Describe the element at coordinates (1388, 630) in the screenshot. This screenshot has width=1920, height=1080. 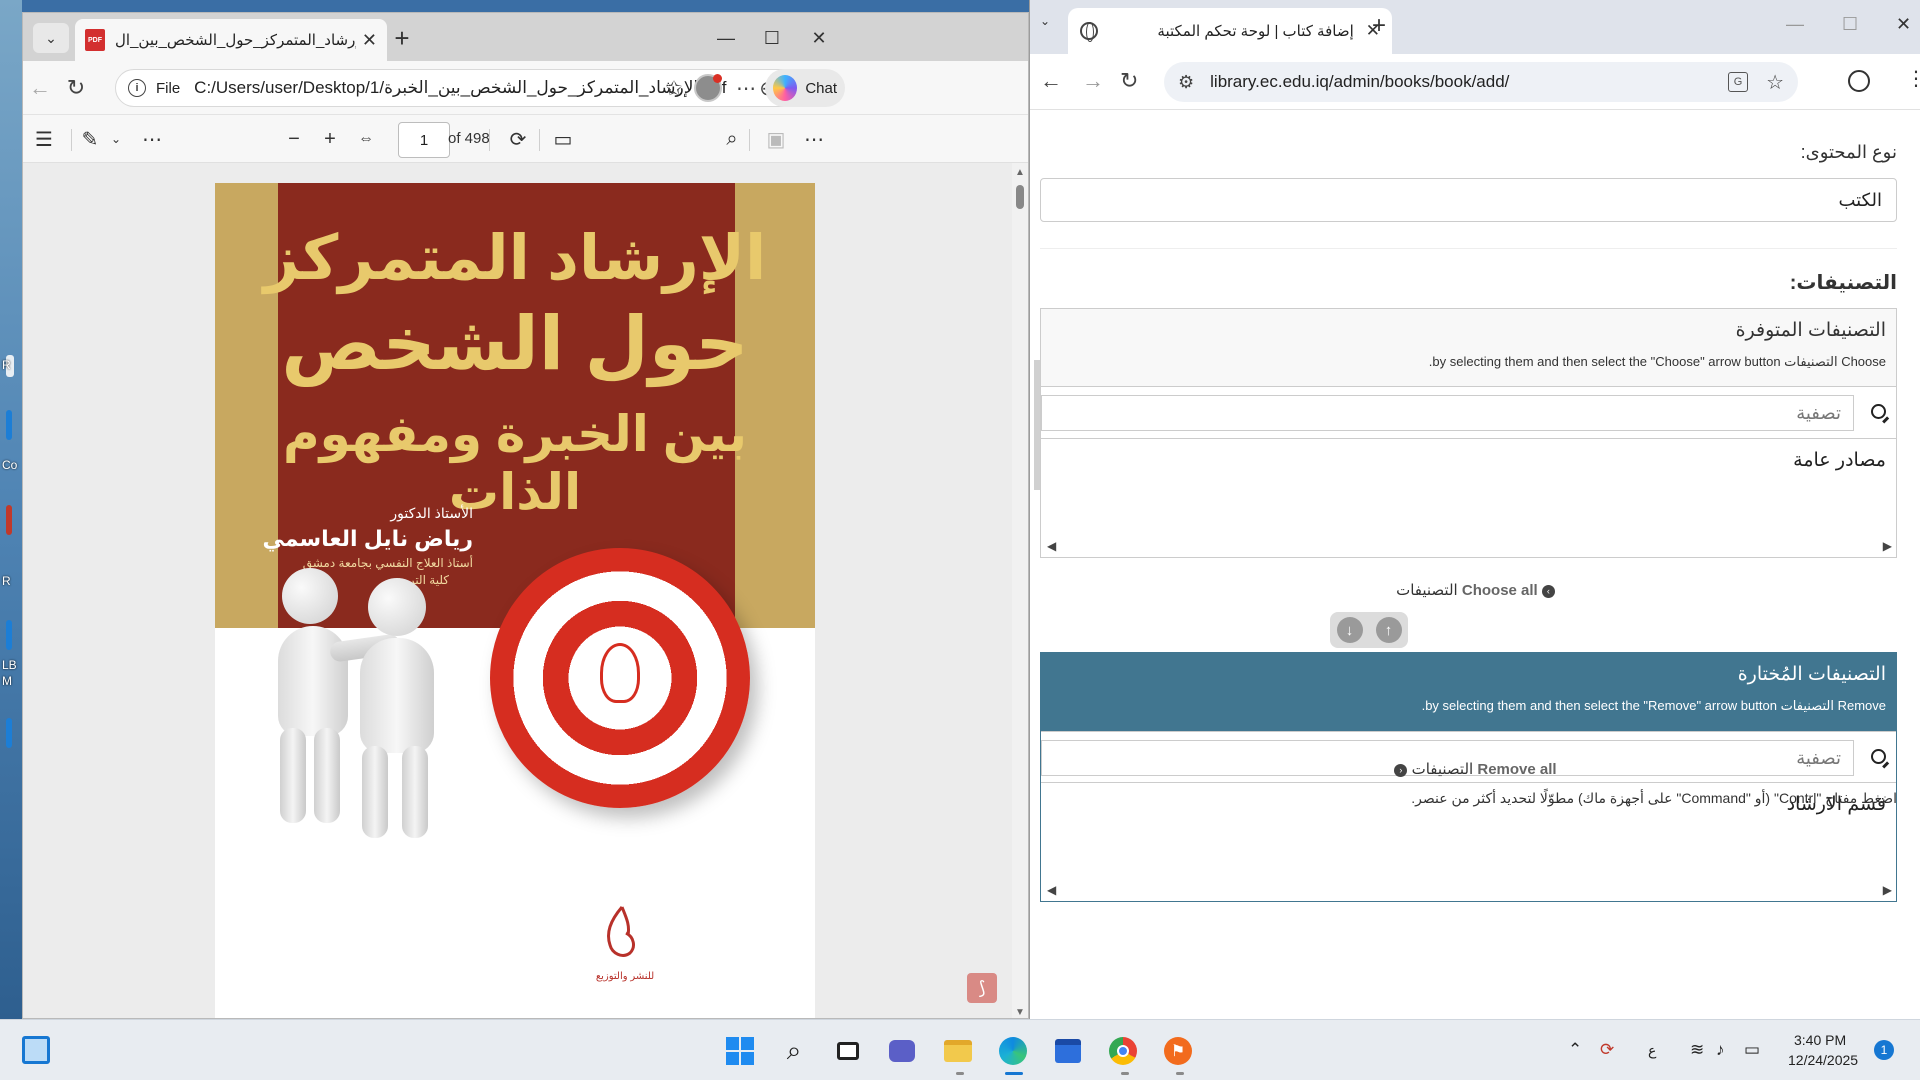
I see `move-up-arrow-icon: ↑` at that location.